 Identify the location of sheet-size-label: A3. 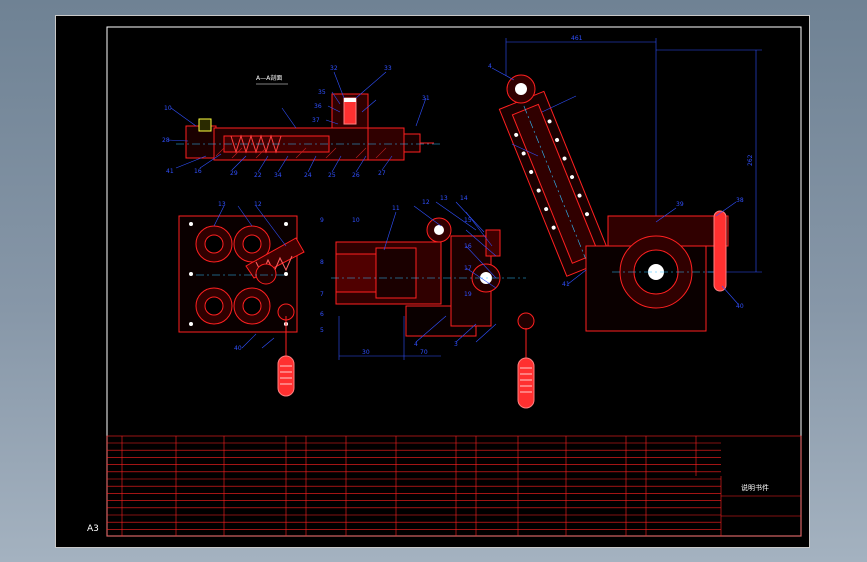
(93, 529).